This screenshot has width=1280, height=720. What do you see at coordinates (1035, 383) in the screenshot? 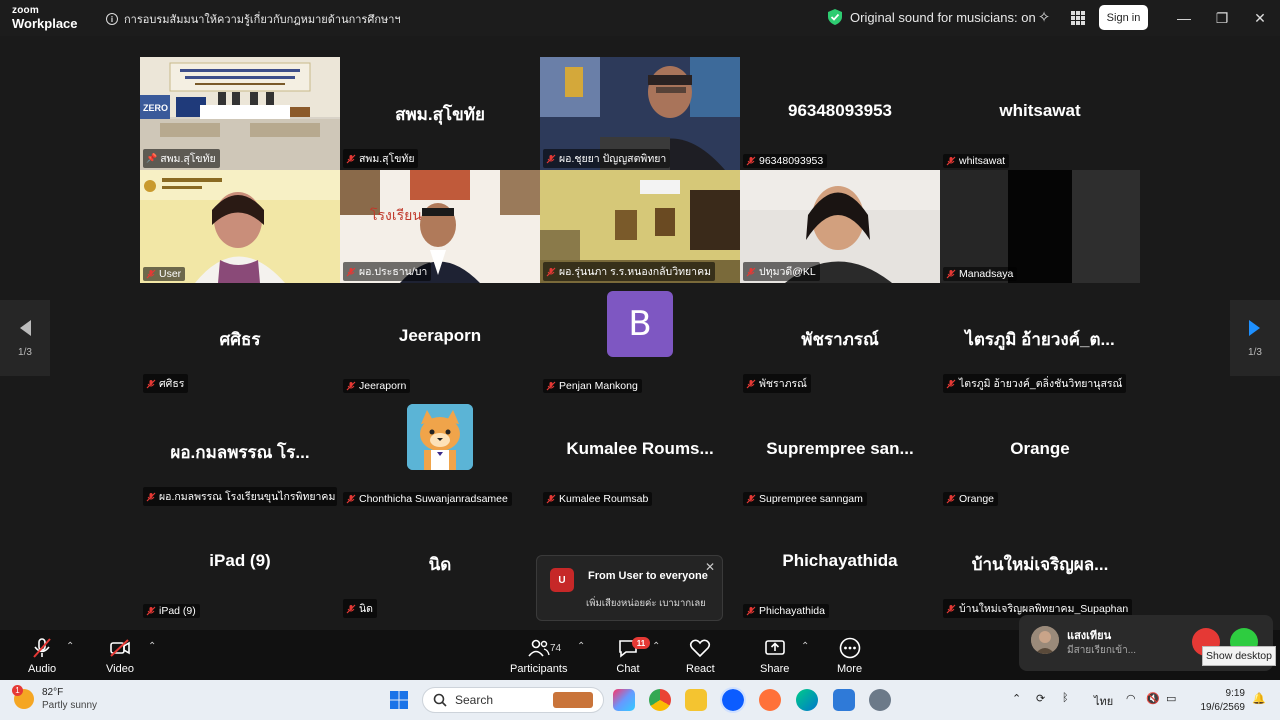
I see `participant-name-tag: ไตรภูมิ อ้ายวงค์_ตลิ่งชันวิทยานุสรณ์` at bounding box center [1035, 383].